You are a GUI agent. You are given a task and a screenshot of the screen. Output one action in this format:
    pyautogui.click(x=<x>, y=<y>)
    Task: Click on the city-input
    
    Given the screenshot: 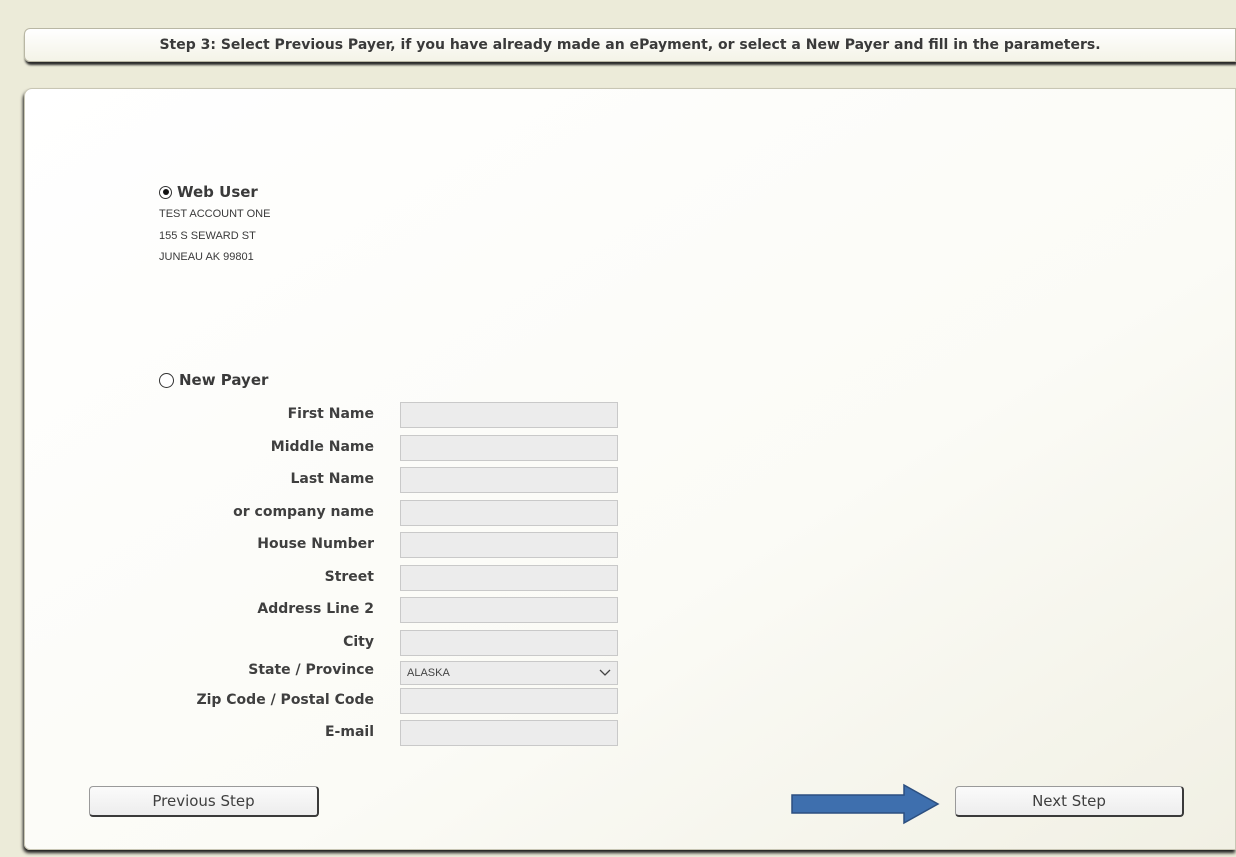 What is the action you would take?
    pyautogui.click(x=509, y=643)
    